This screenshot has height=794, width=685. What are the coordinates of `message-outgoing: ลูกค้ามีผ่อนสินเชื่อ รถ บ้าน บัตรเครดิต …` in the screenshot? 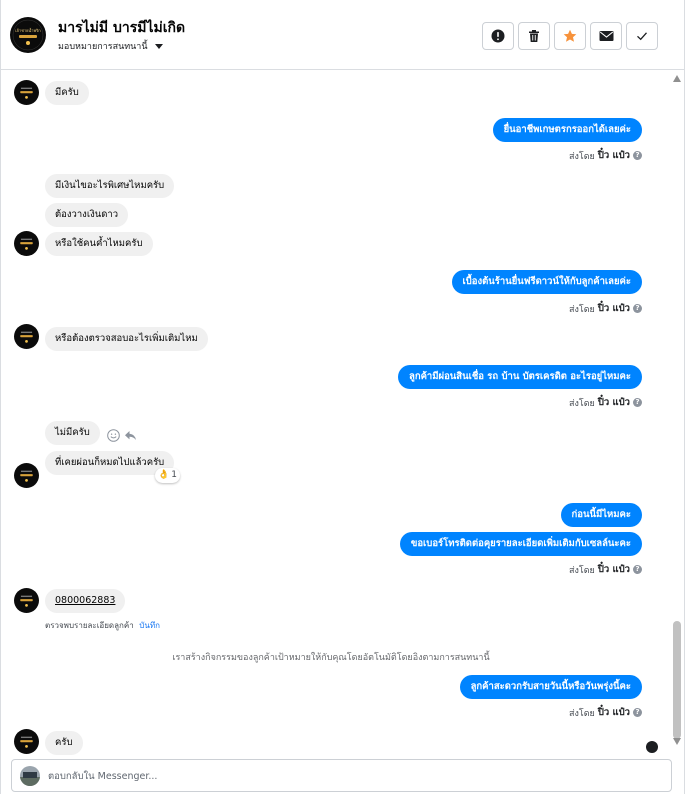 It's located at (520, 377).